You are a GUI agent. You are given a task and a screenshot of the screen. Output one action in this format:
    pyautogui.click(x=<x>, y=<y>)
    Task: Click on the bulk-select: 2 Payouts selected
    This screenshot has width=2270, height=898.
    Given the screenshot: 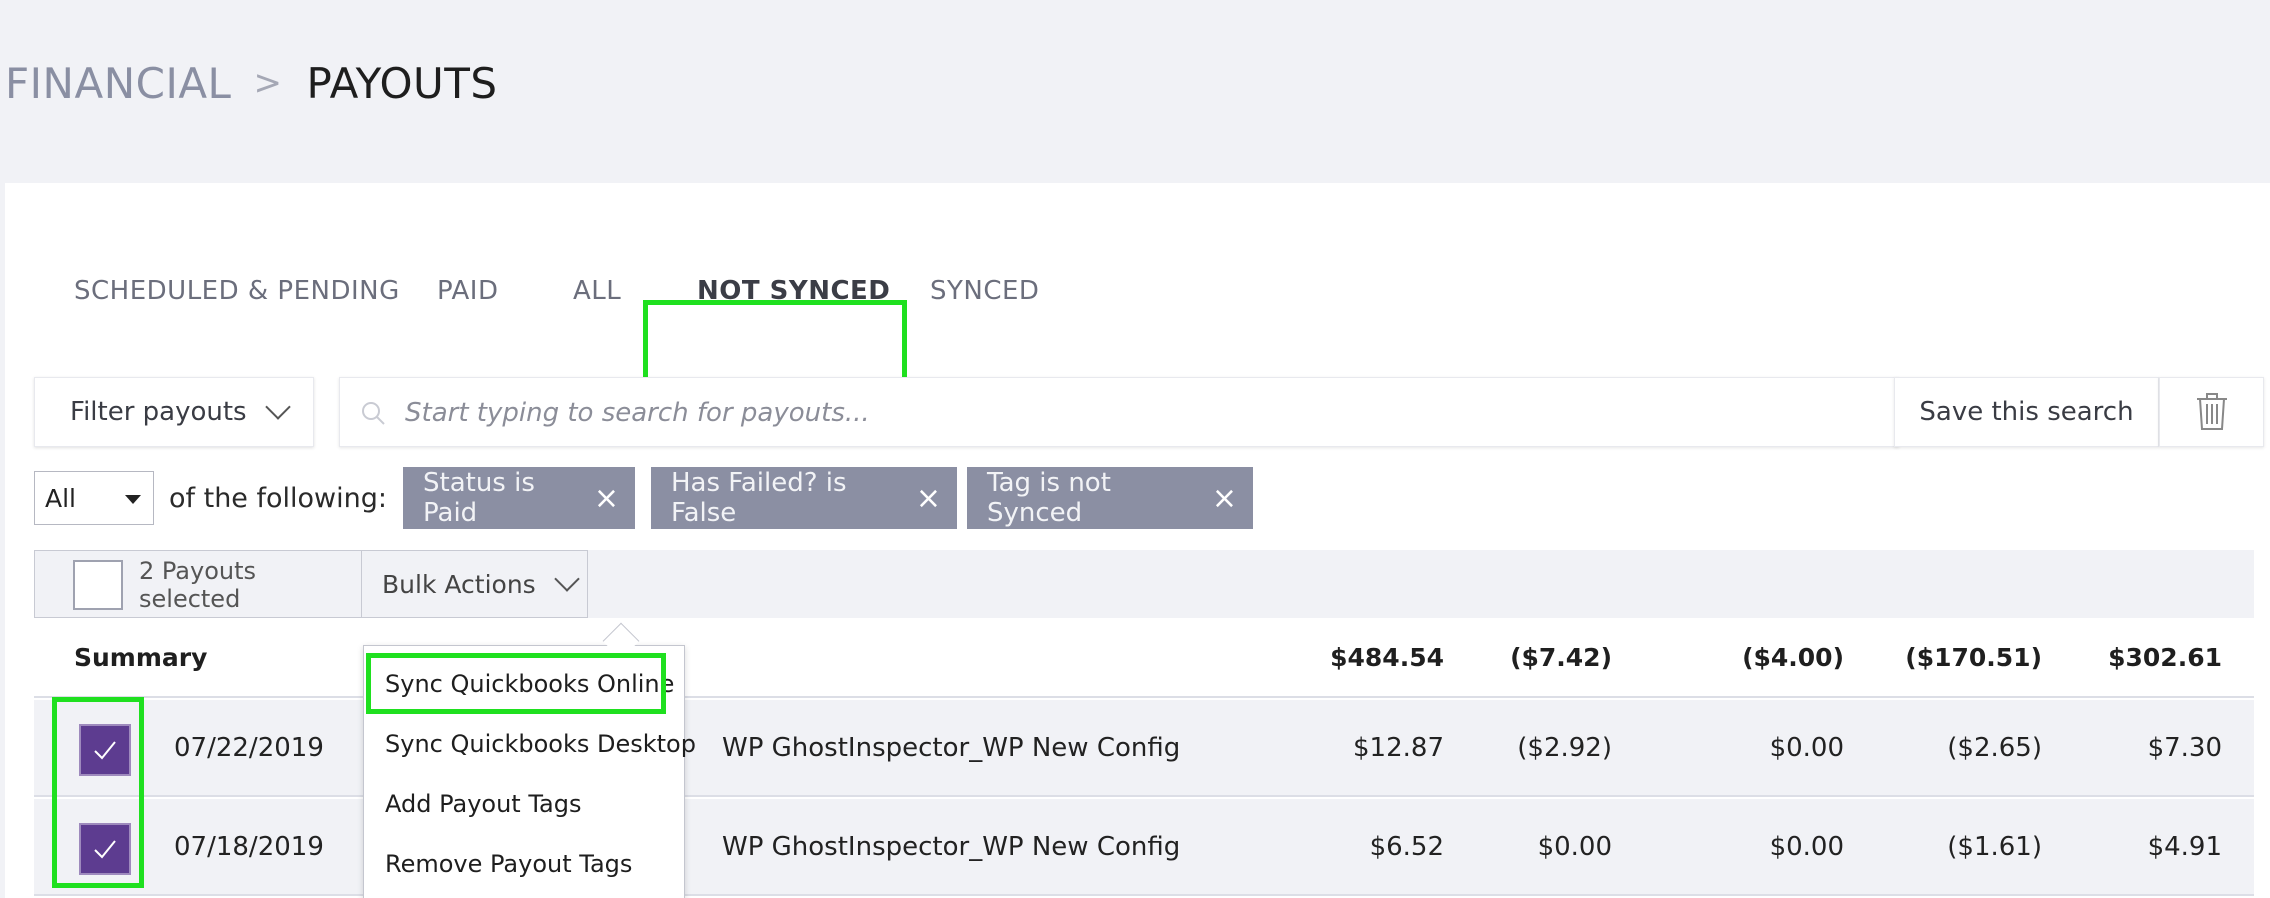 What is the action you would take?
    pyautogui.click(x=198, y=584)
    